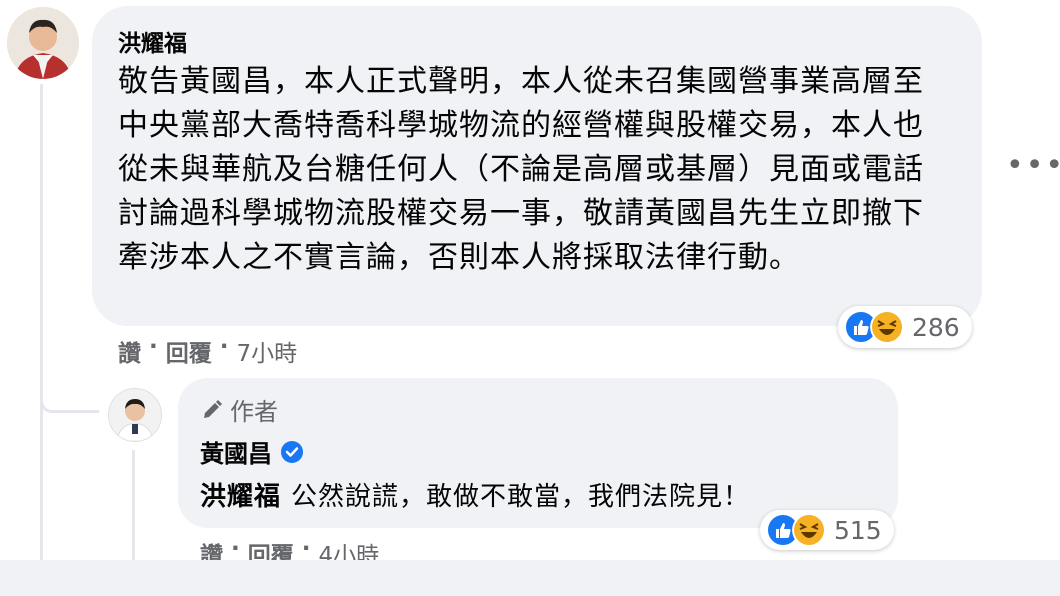 The height and width of the screenshot is (596, 1060). I want to click on reply-reaction-summary: 515, so click(827, 530).